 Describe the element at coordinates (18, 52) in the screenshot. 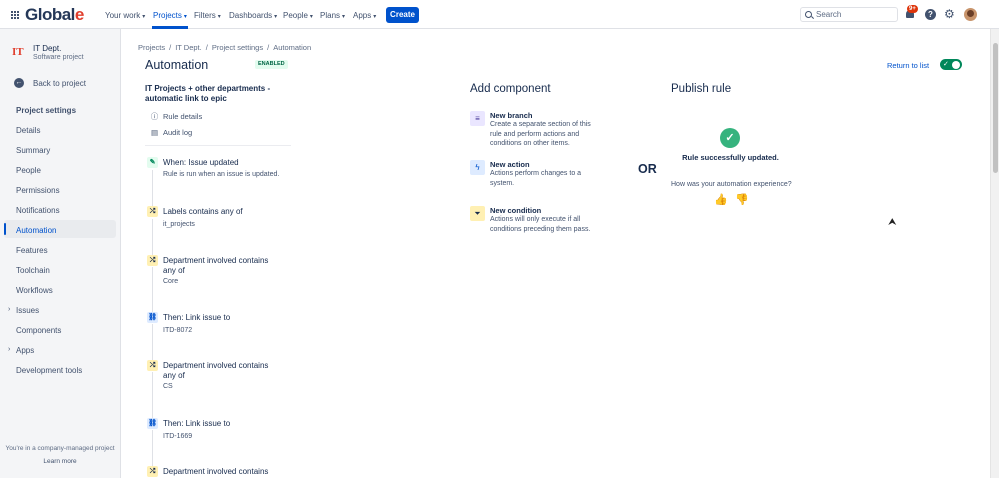

I see `project-icon: IT` at that location.